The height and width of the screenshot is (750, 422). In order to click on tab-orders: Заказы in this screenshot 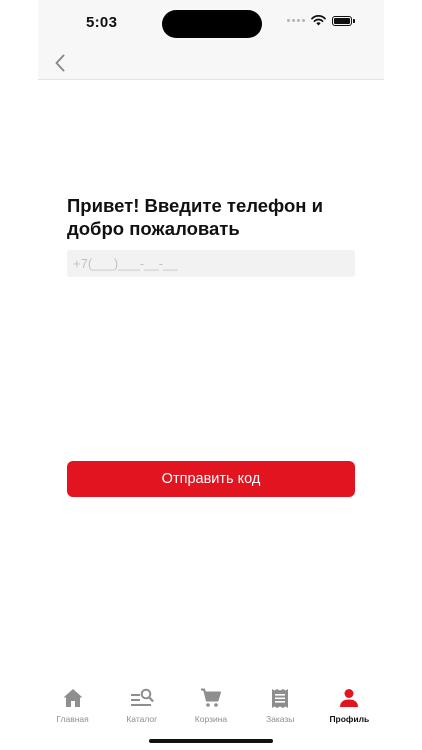, I will do `click(280, 705)`.